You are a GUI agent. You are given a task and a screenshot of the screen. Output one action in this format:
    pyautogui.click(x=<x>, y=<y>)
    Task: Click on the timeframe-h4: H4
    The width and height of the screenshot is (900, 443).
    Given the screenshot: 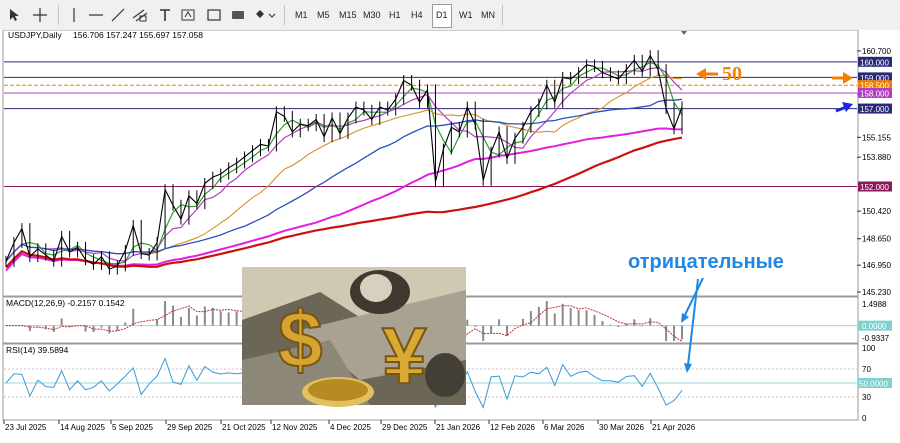 What is the action you would take?
    pyautogui.click(x=417, y=15)
    